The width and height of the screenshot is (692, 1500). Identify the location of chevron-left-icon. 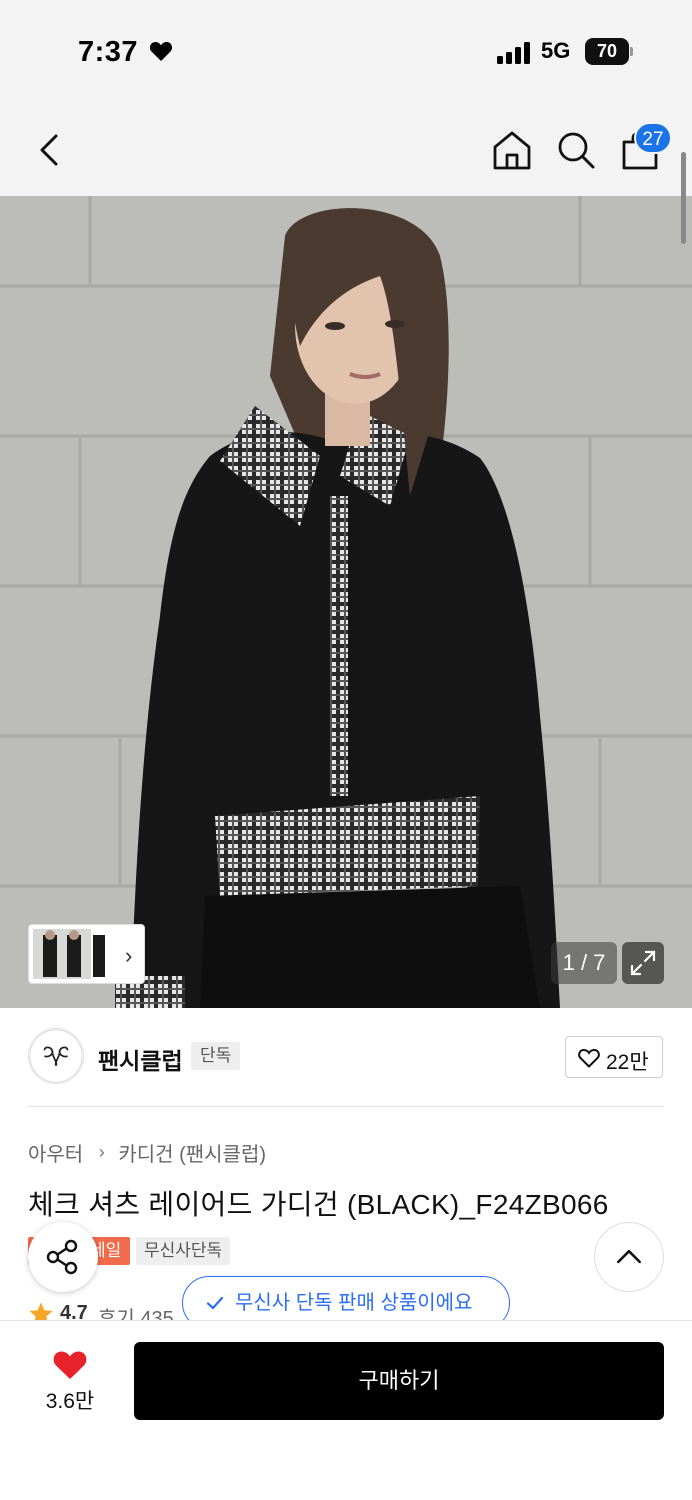
(50, 150).